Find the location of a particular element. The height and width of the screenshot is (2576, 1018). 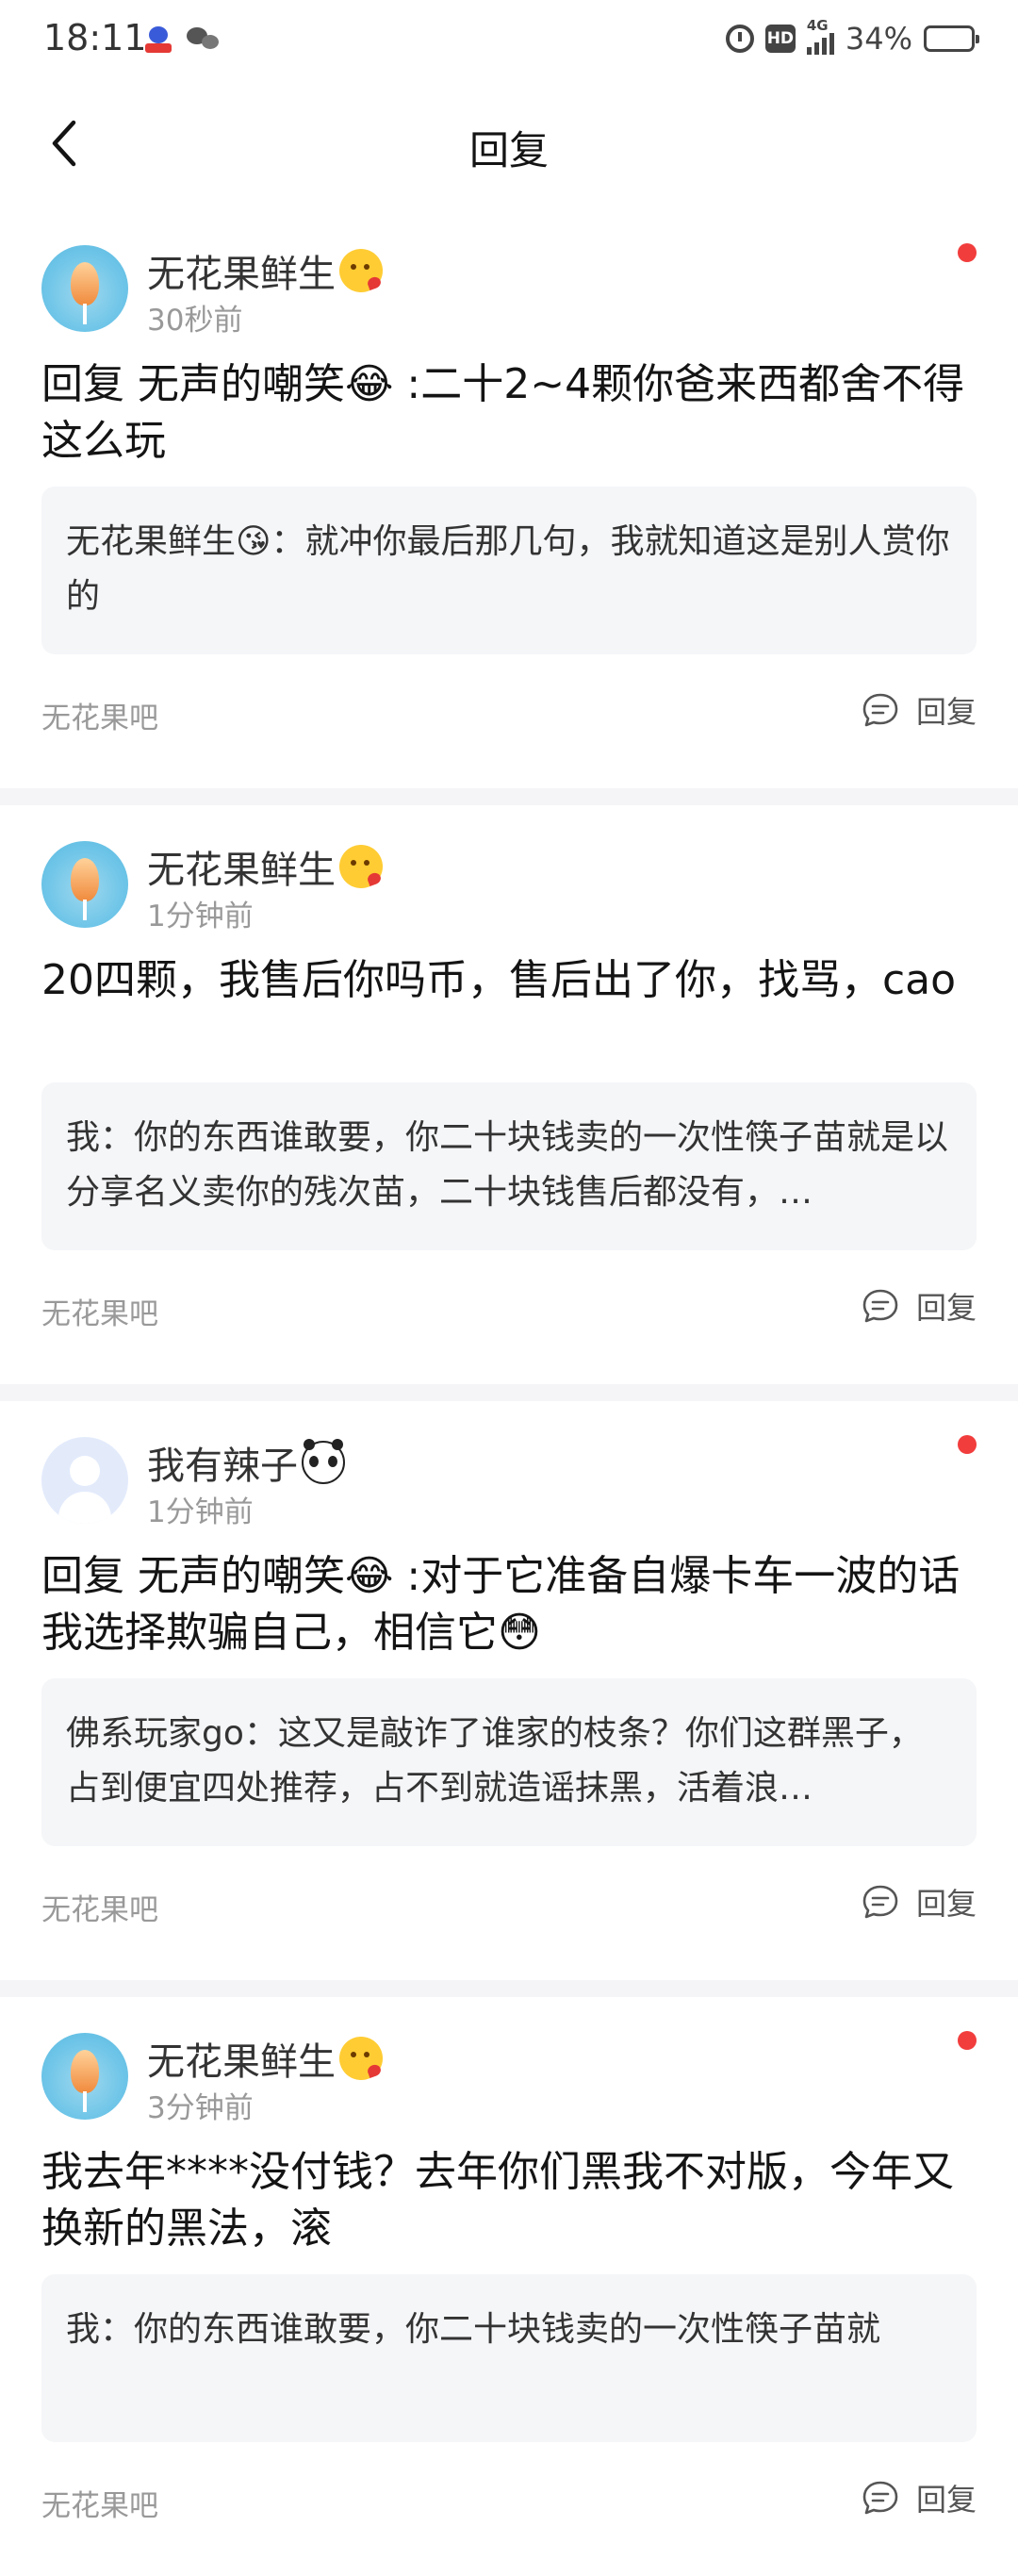

notification-icons is located at coordinates (181, 40).